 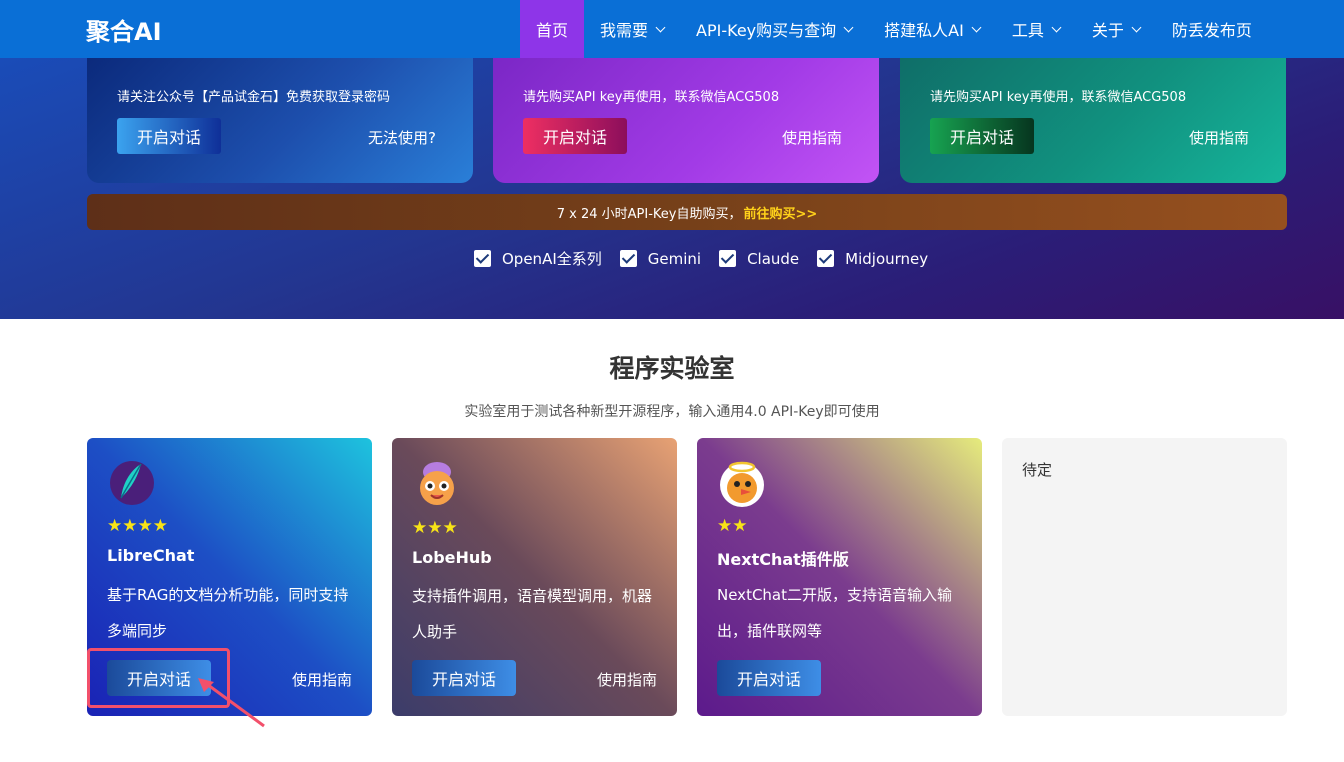 I want to click on check-claude: Claude, so click(x=759, y=258).